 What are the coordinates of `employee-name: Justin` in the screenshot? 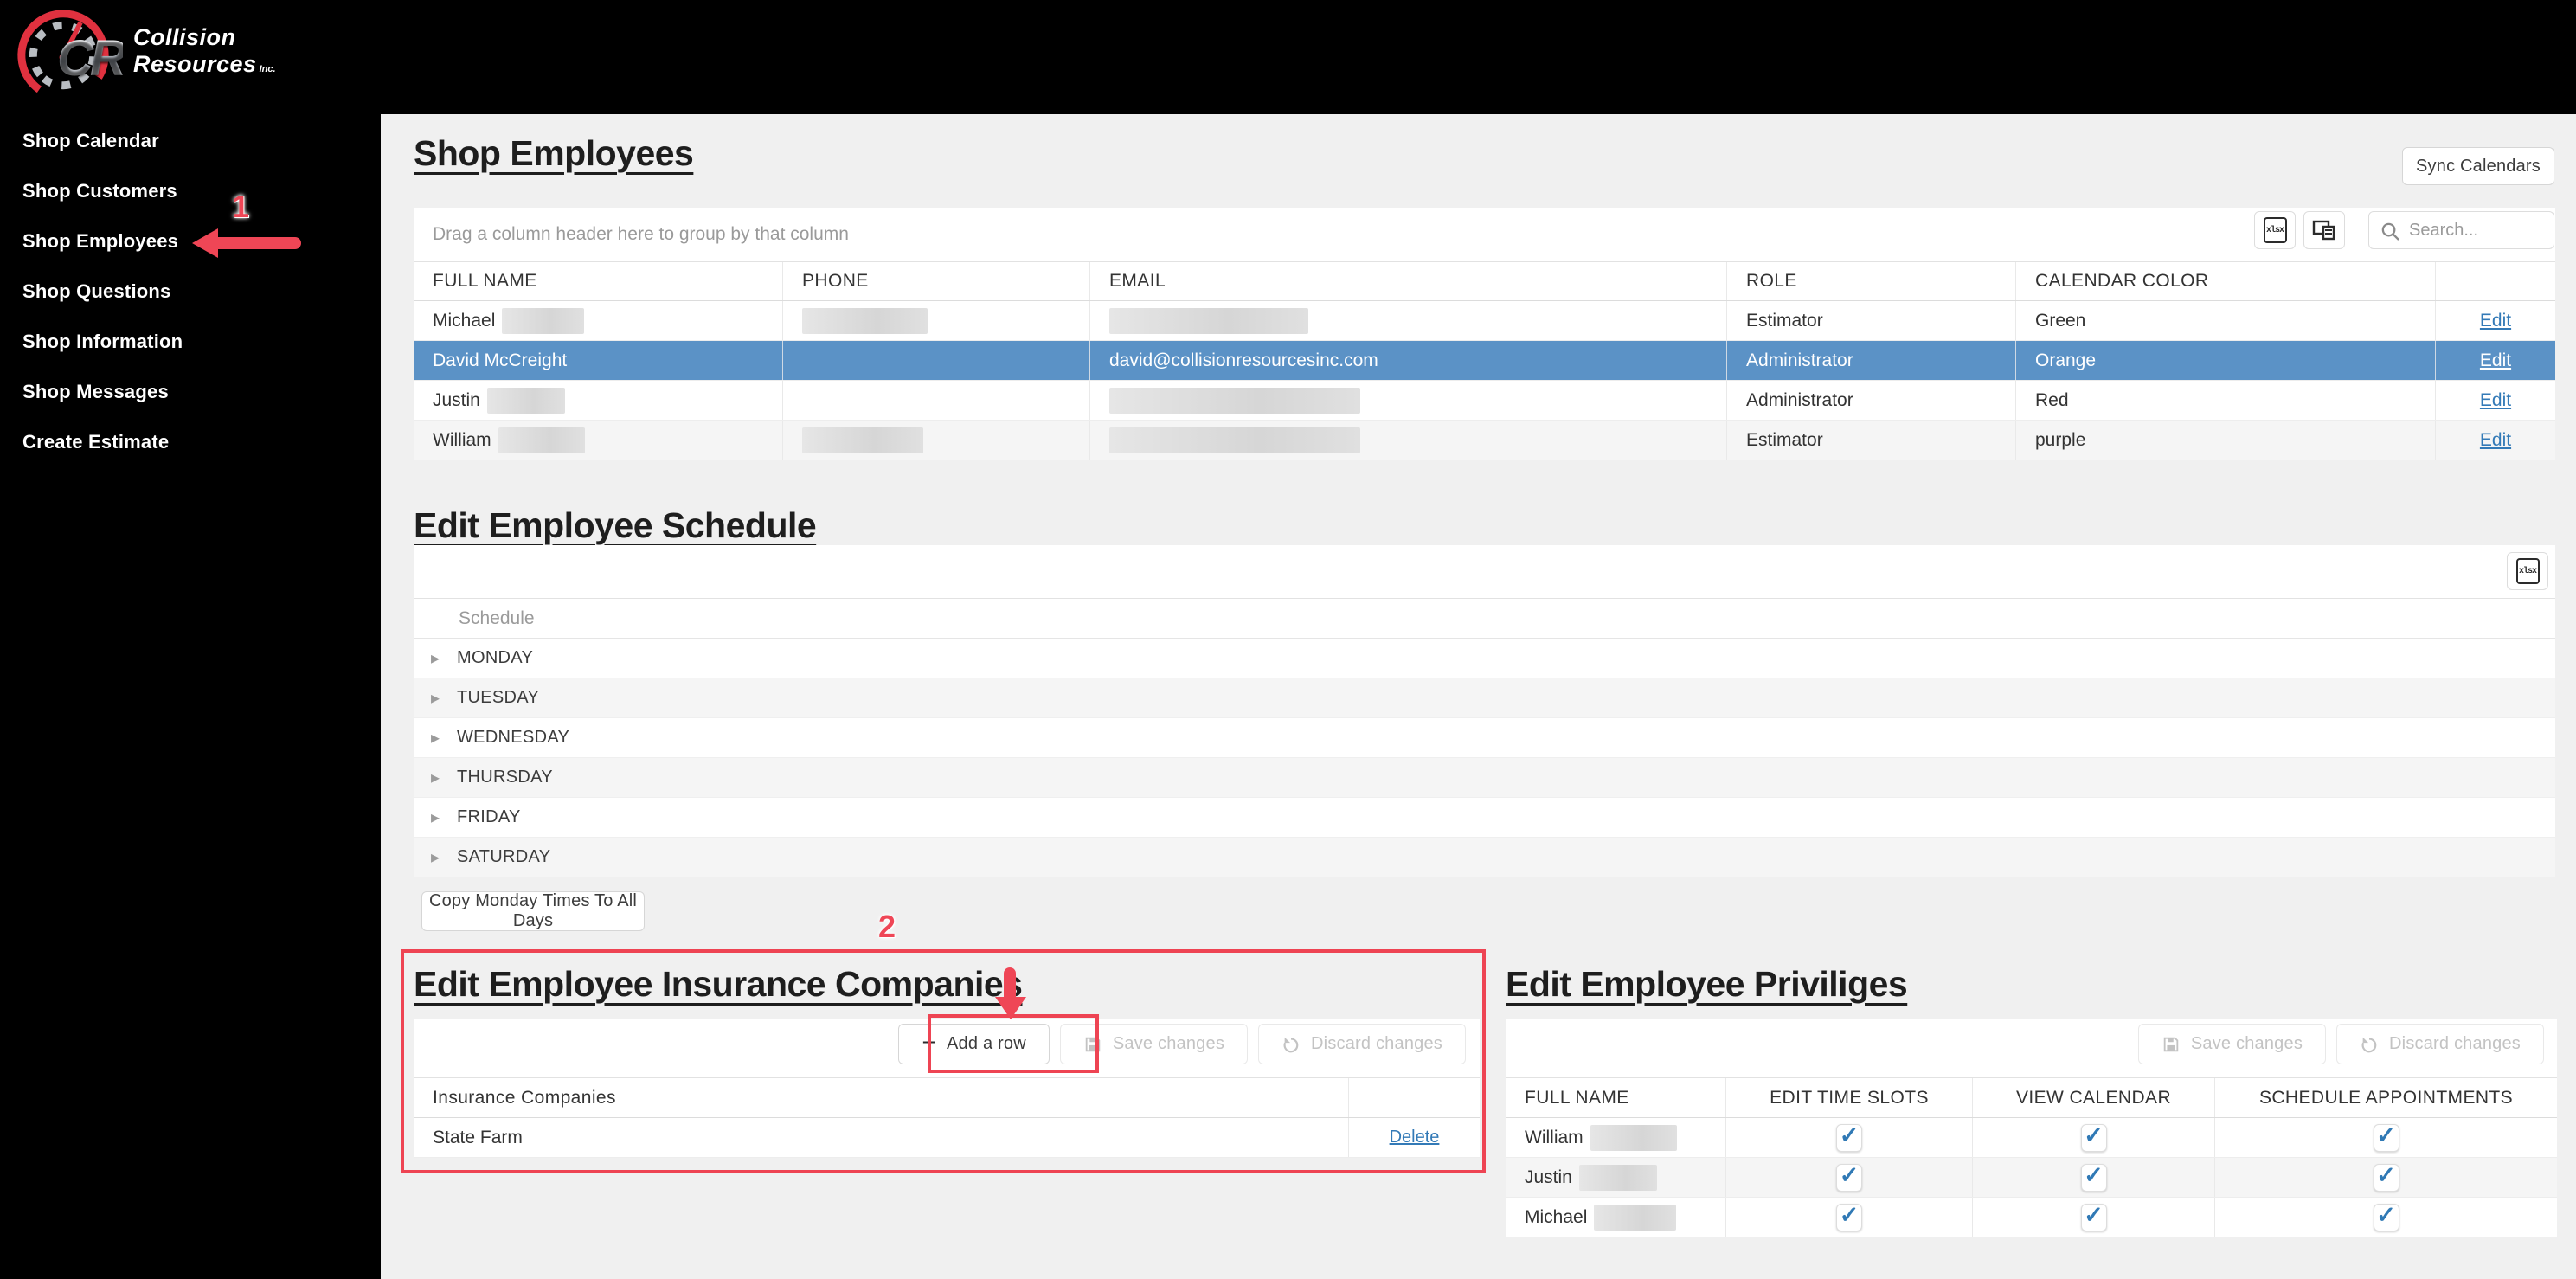 It's located at (457, 399).